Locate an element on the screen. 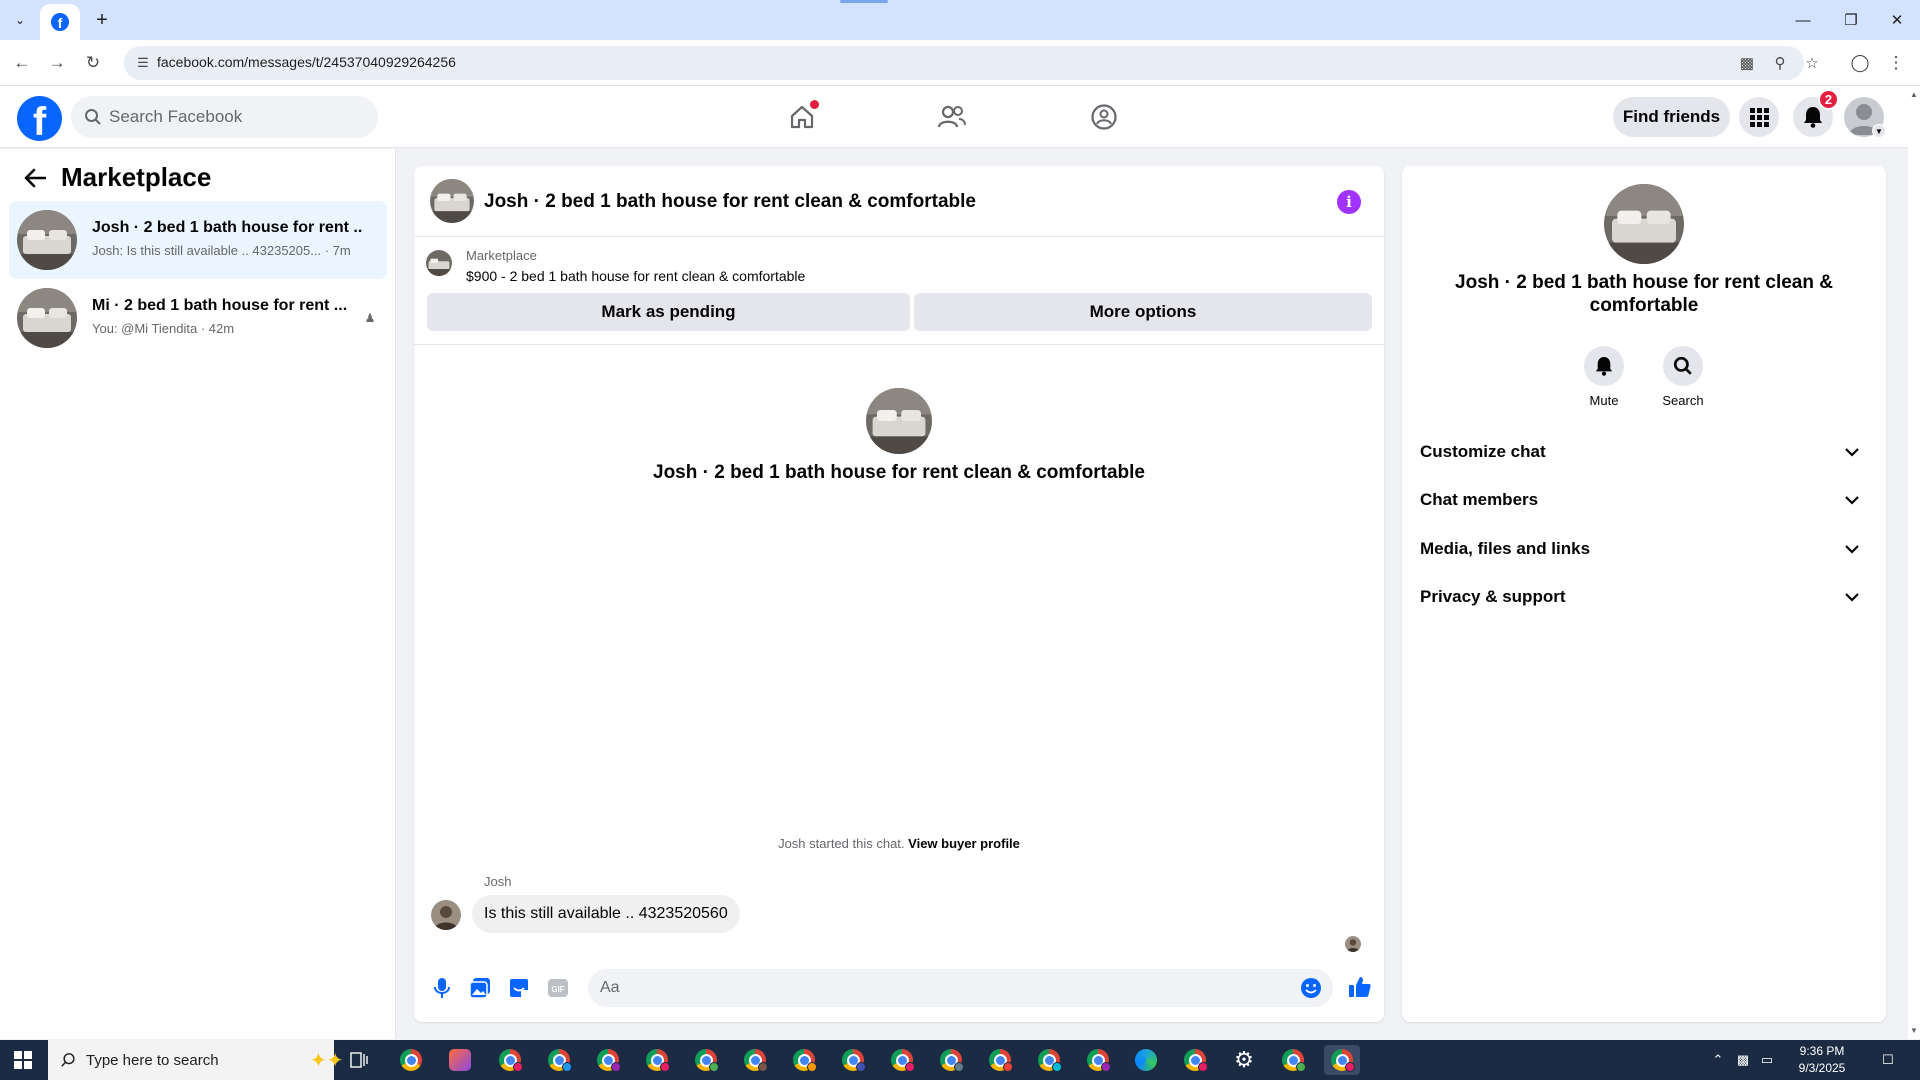 The height and width of the screenshot is (1080, 1920). tab-search-menu-icon: ⌄ is located at coordinates (20, 20).